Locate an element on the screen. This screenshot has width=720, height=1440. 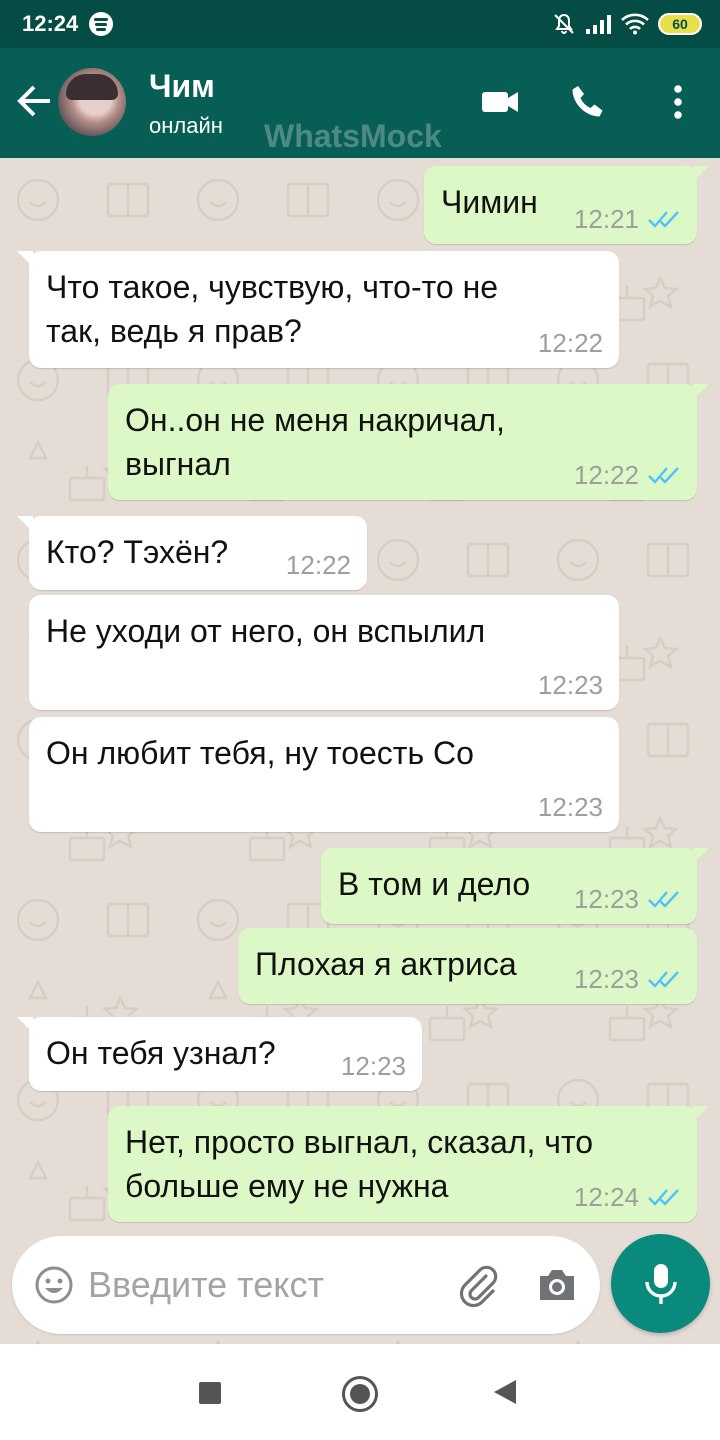
voice-call-icon is located at coordinates (588, 102).